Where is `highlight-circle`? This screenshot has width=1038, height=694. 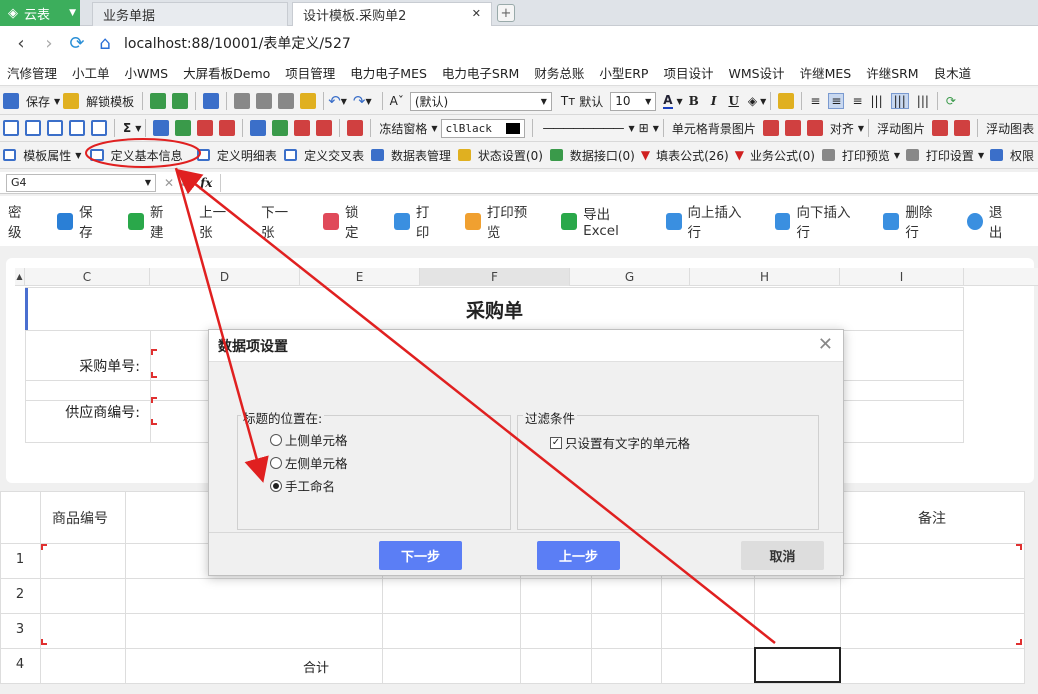 highlight-circle is located at coordinates (143, 153).